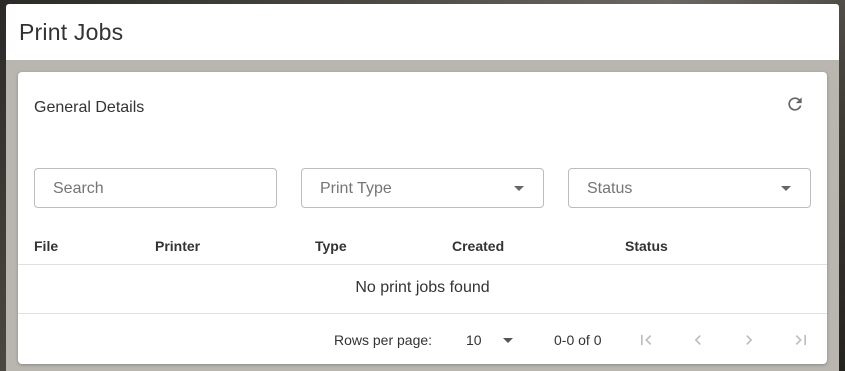 Image resolution: width=845 pixels, height=371 pixels. Describe the element at coordinates (646, 246) in the screenshot. I see `column-header-status: Status` at that location.